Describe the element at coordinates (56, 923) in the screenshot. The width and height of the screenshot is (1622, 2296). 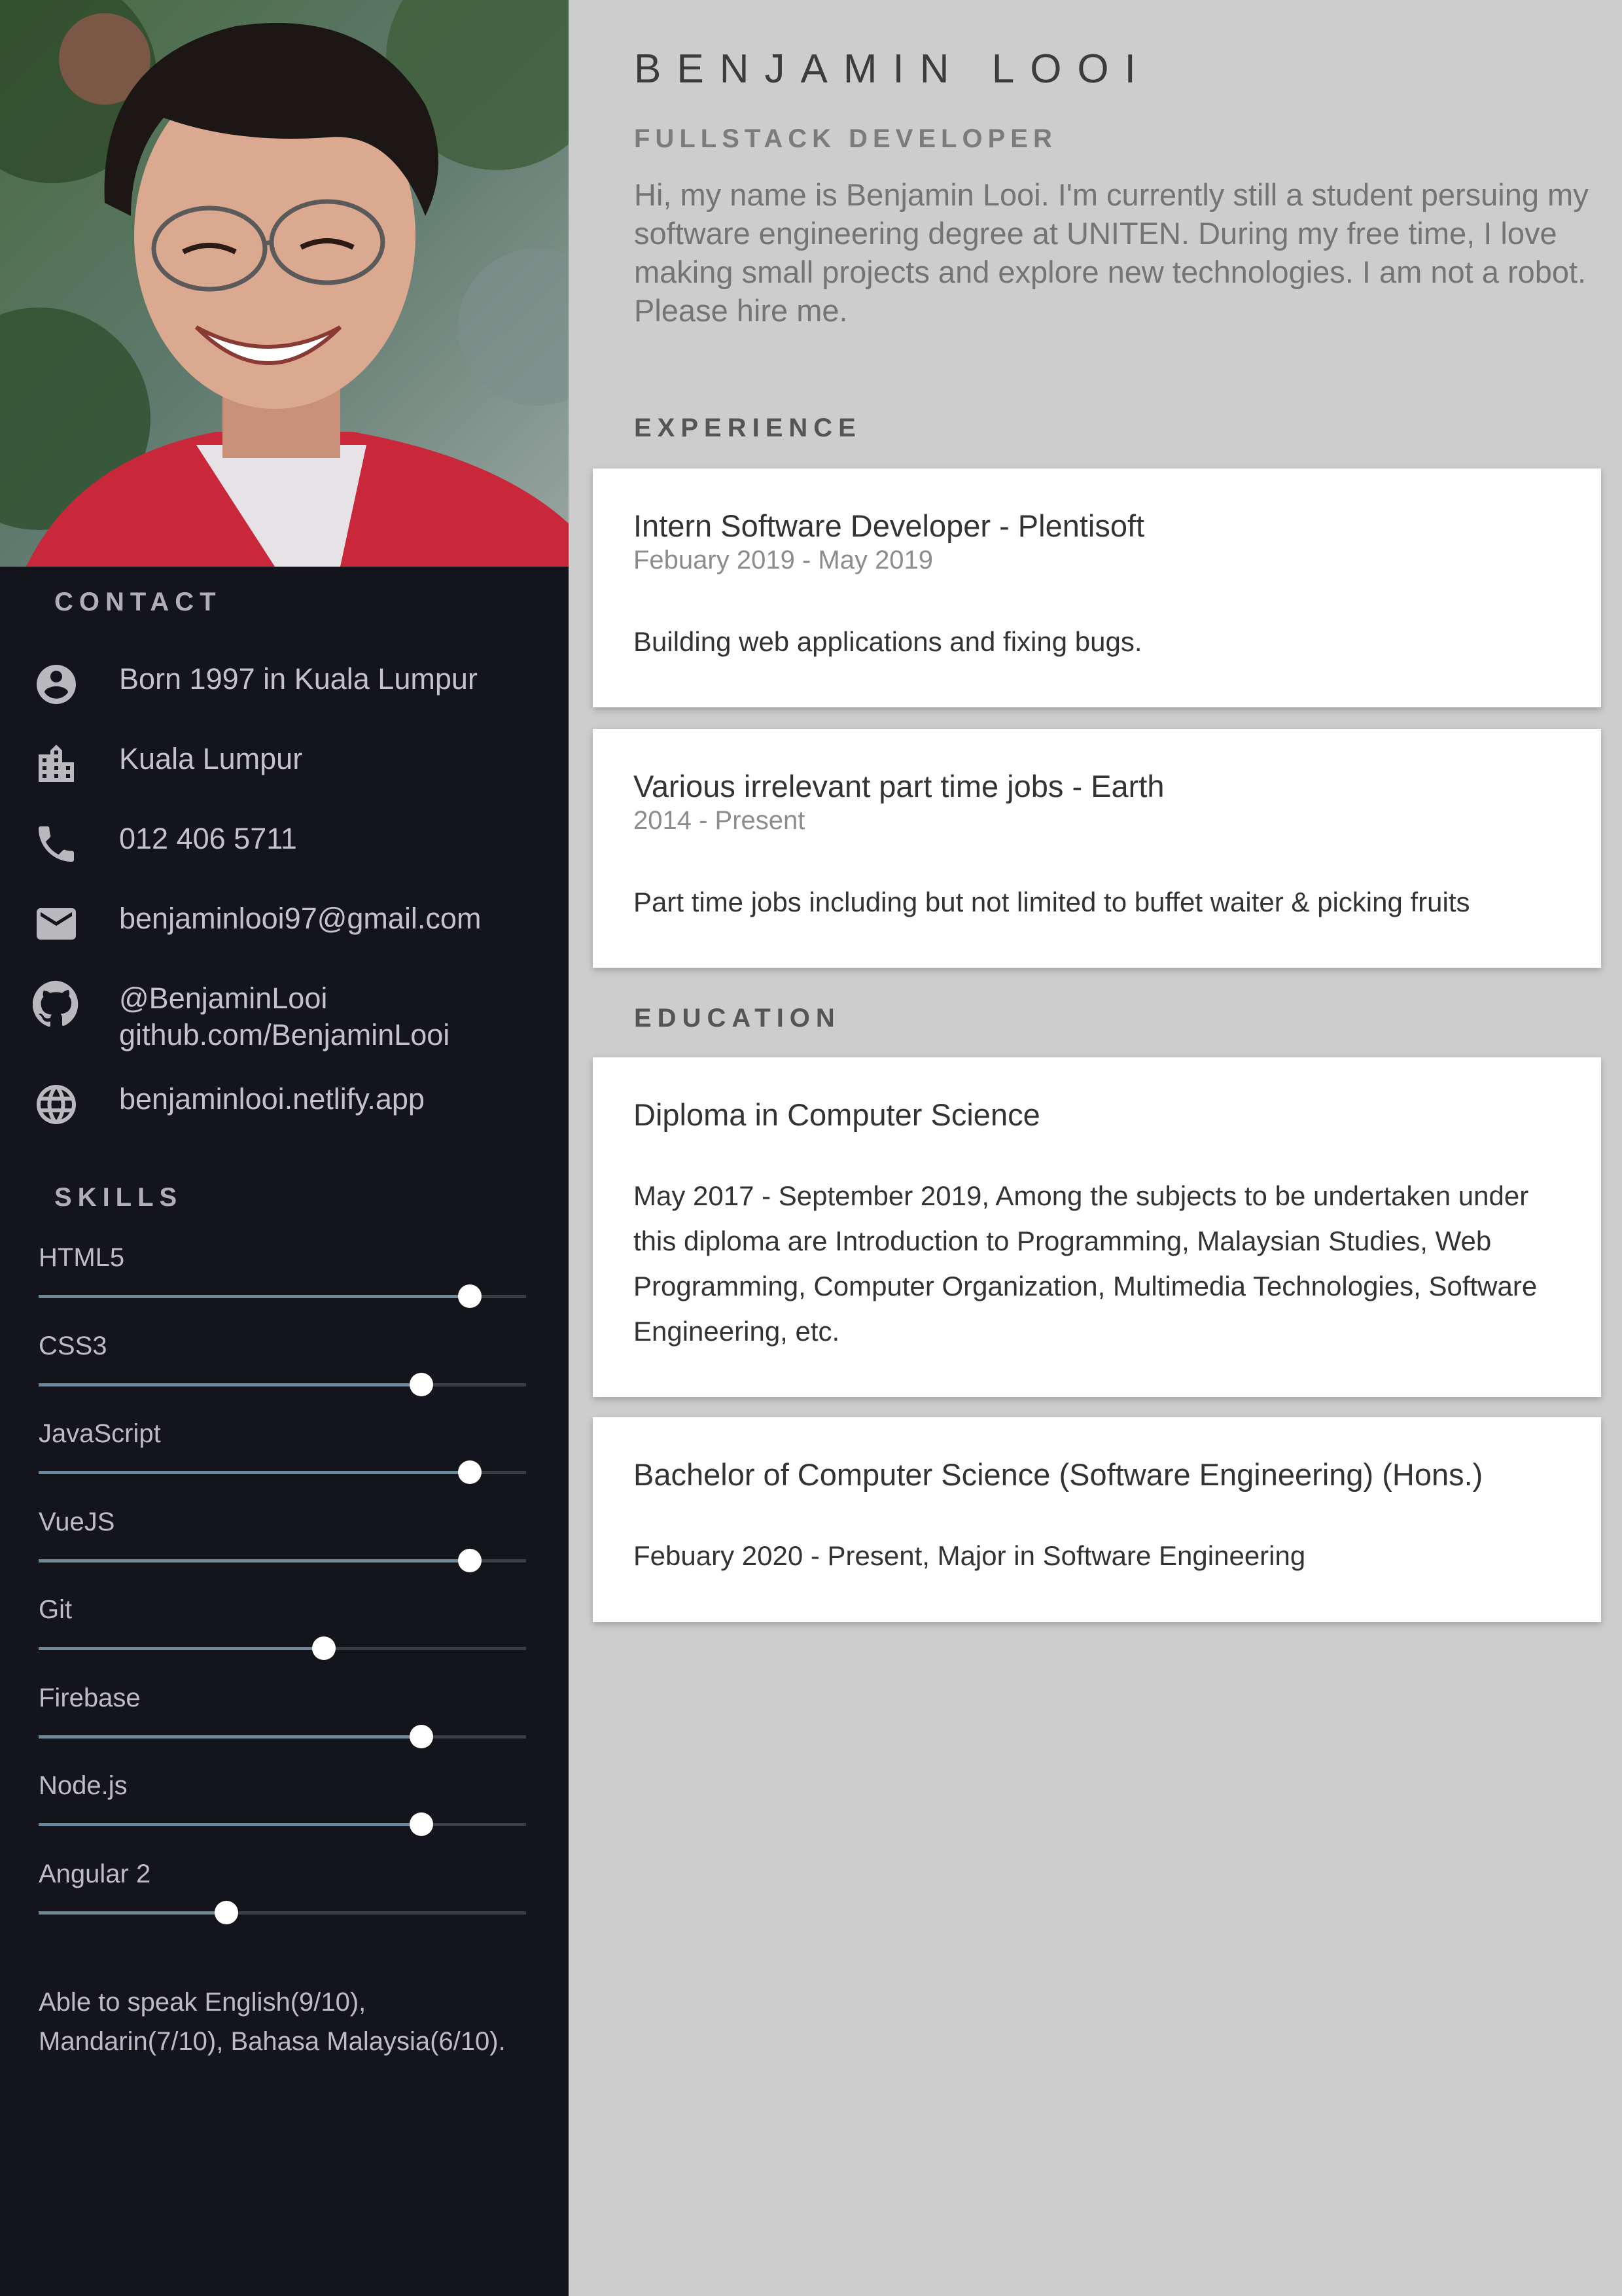
I see `email-icon` at that location.